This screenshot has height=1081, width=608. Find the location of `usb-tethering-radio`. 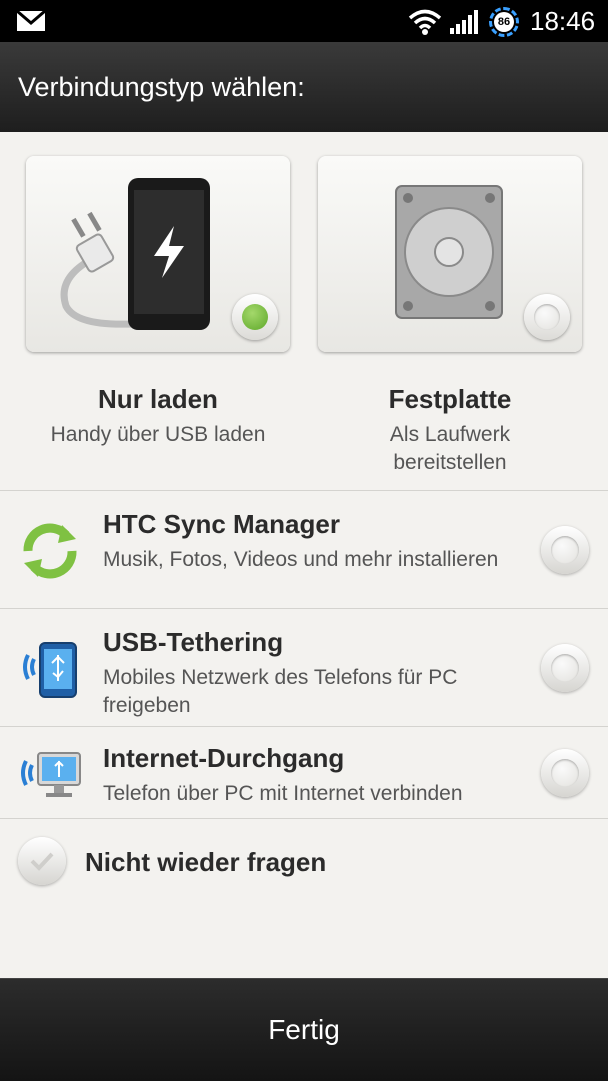

usb-tethering-radio is located at coordinates (565, 668).